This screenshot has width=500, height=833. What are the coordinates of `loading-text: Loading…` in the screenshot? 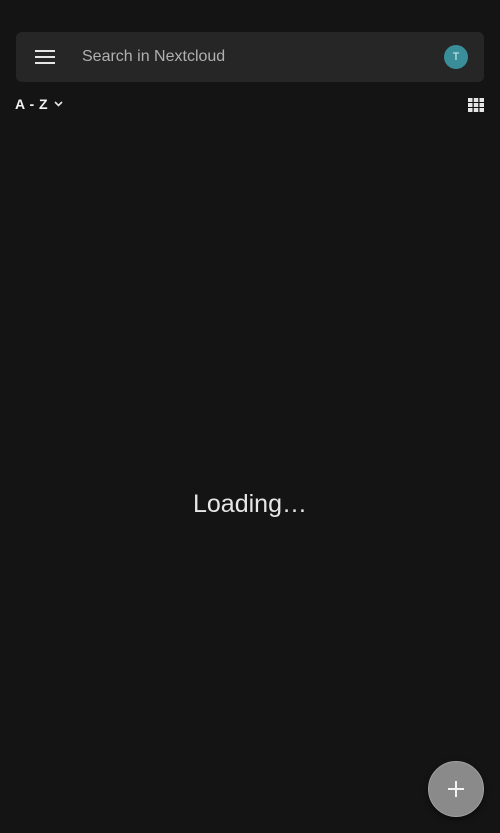 It's located at (250, 504).